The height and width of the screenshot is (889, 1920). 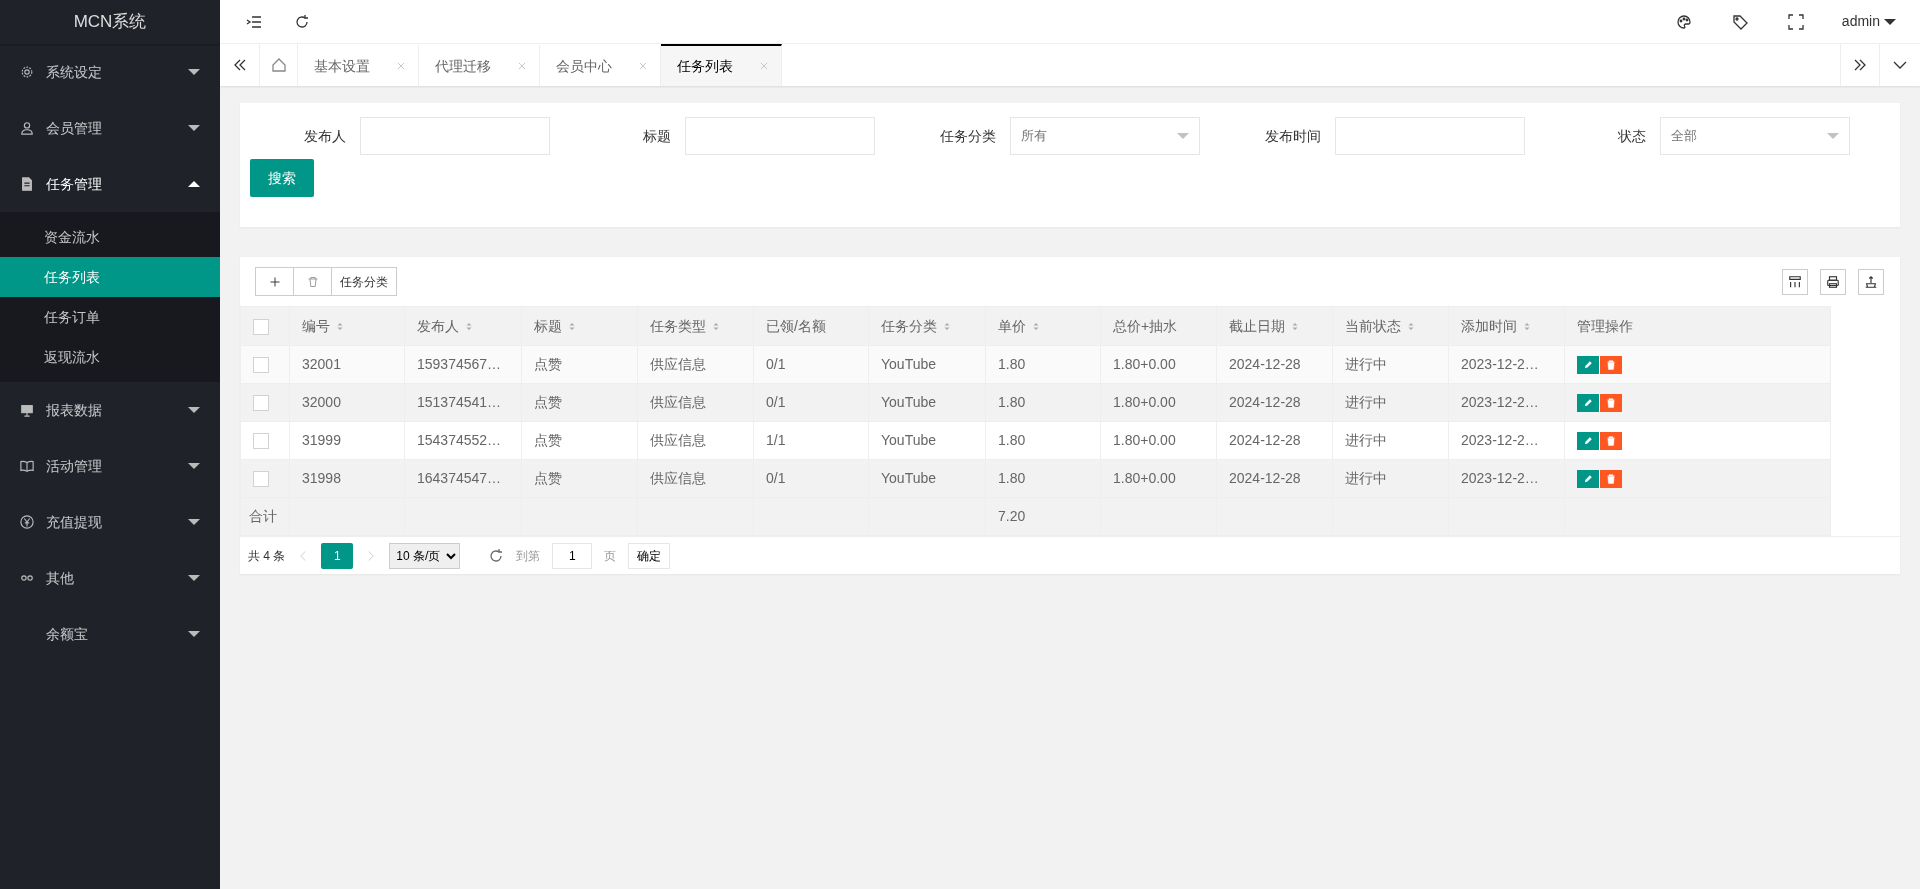 What do you see at coordinates (1631, 136) in the screenshot?
I see `field-label: 状态` at bounding box center [1631, 136].